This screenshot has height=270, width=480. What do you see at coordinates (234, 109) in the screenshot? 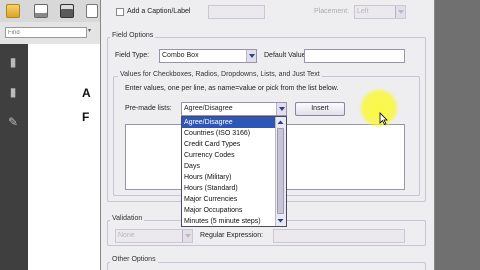
I see `premade-lists-select: Agree/Disagree` at bounding box center [234, 109].